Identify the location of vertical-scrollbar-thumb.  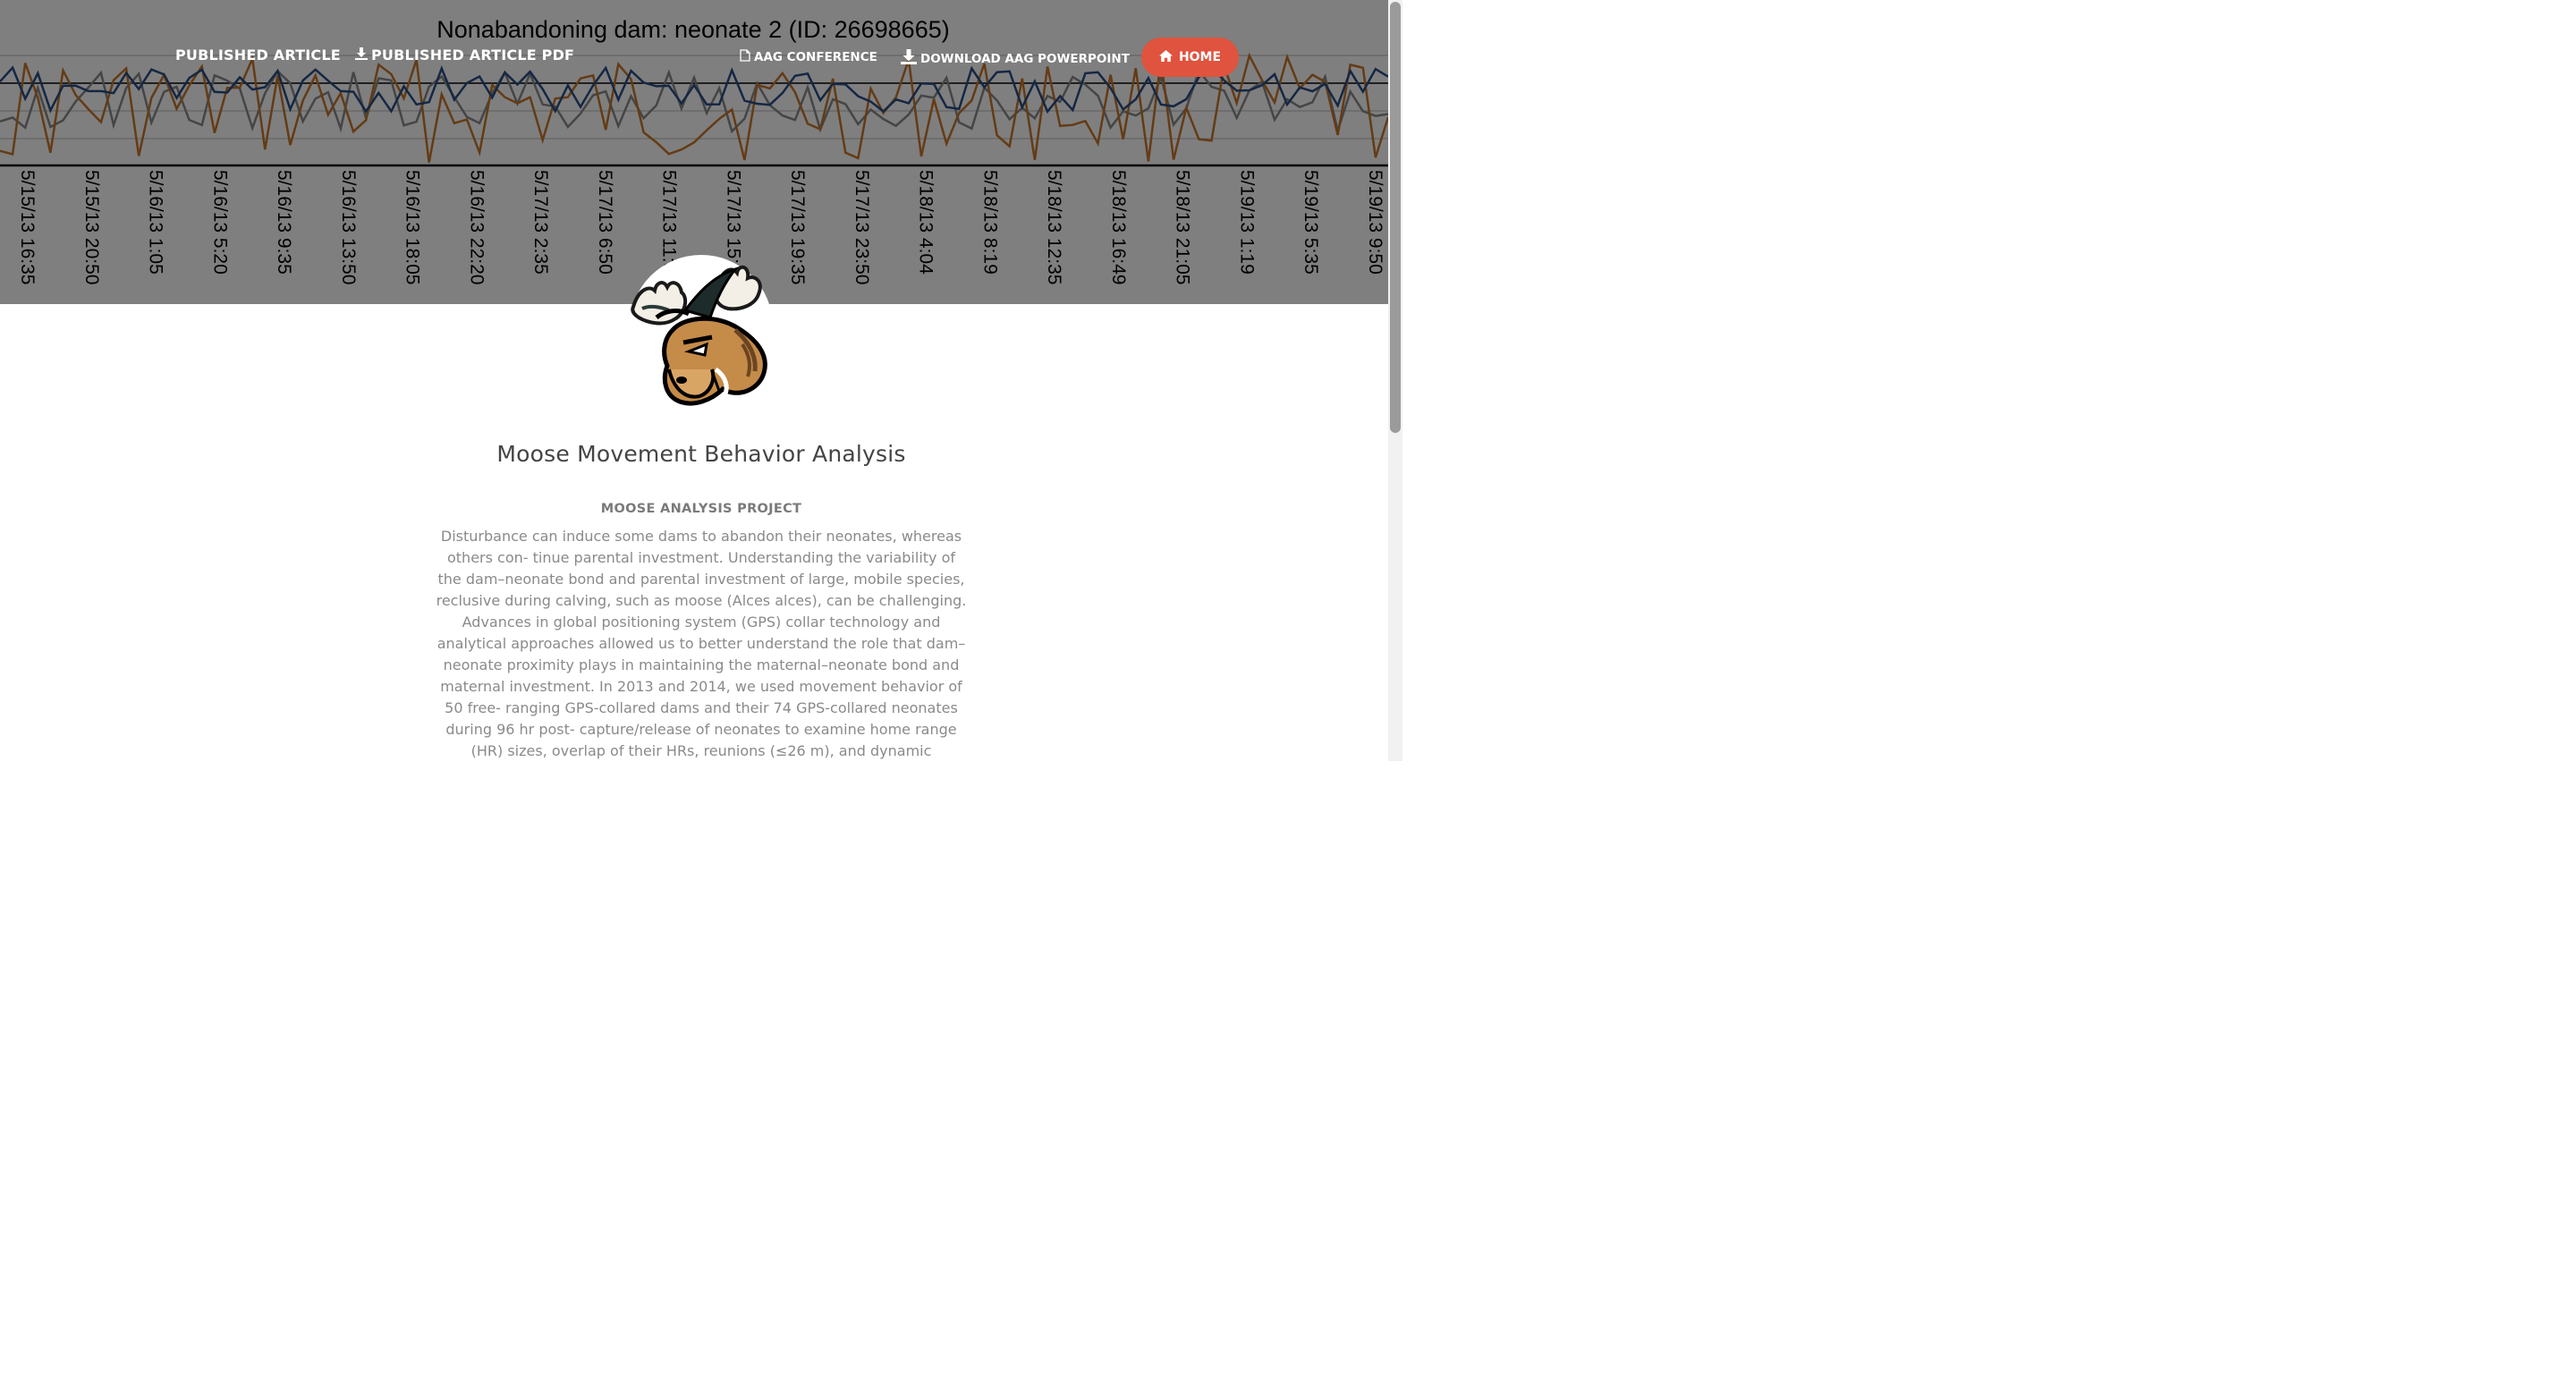
(1395, 218).